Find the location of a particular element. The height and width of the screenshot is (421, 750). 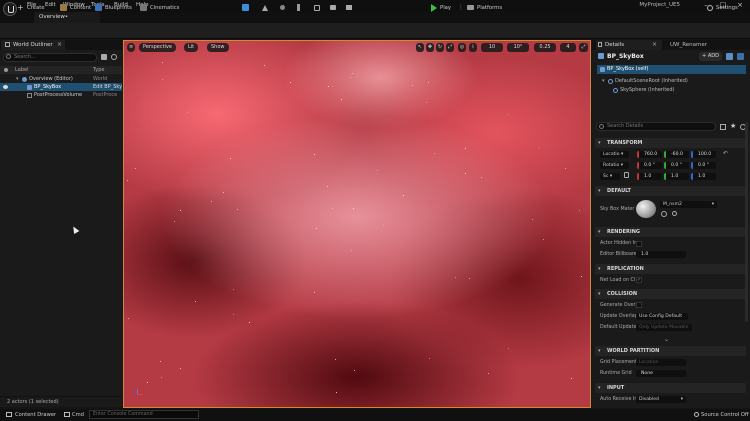

unreal-logo-icon is located at coordinates (10, 9).